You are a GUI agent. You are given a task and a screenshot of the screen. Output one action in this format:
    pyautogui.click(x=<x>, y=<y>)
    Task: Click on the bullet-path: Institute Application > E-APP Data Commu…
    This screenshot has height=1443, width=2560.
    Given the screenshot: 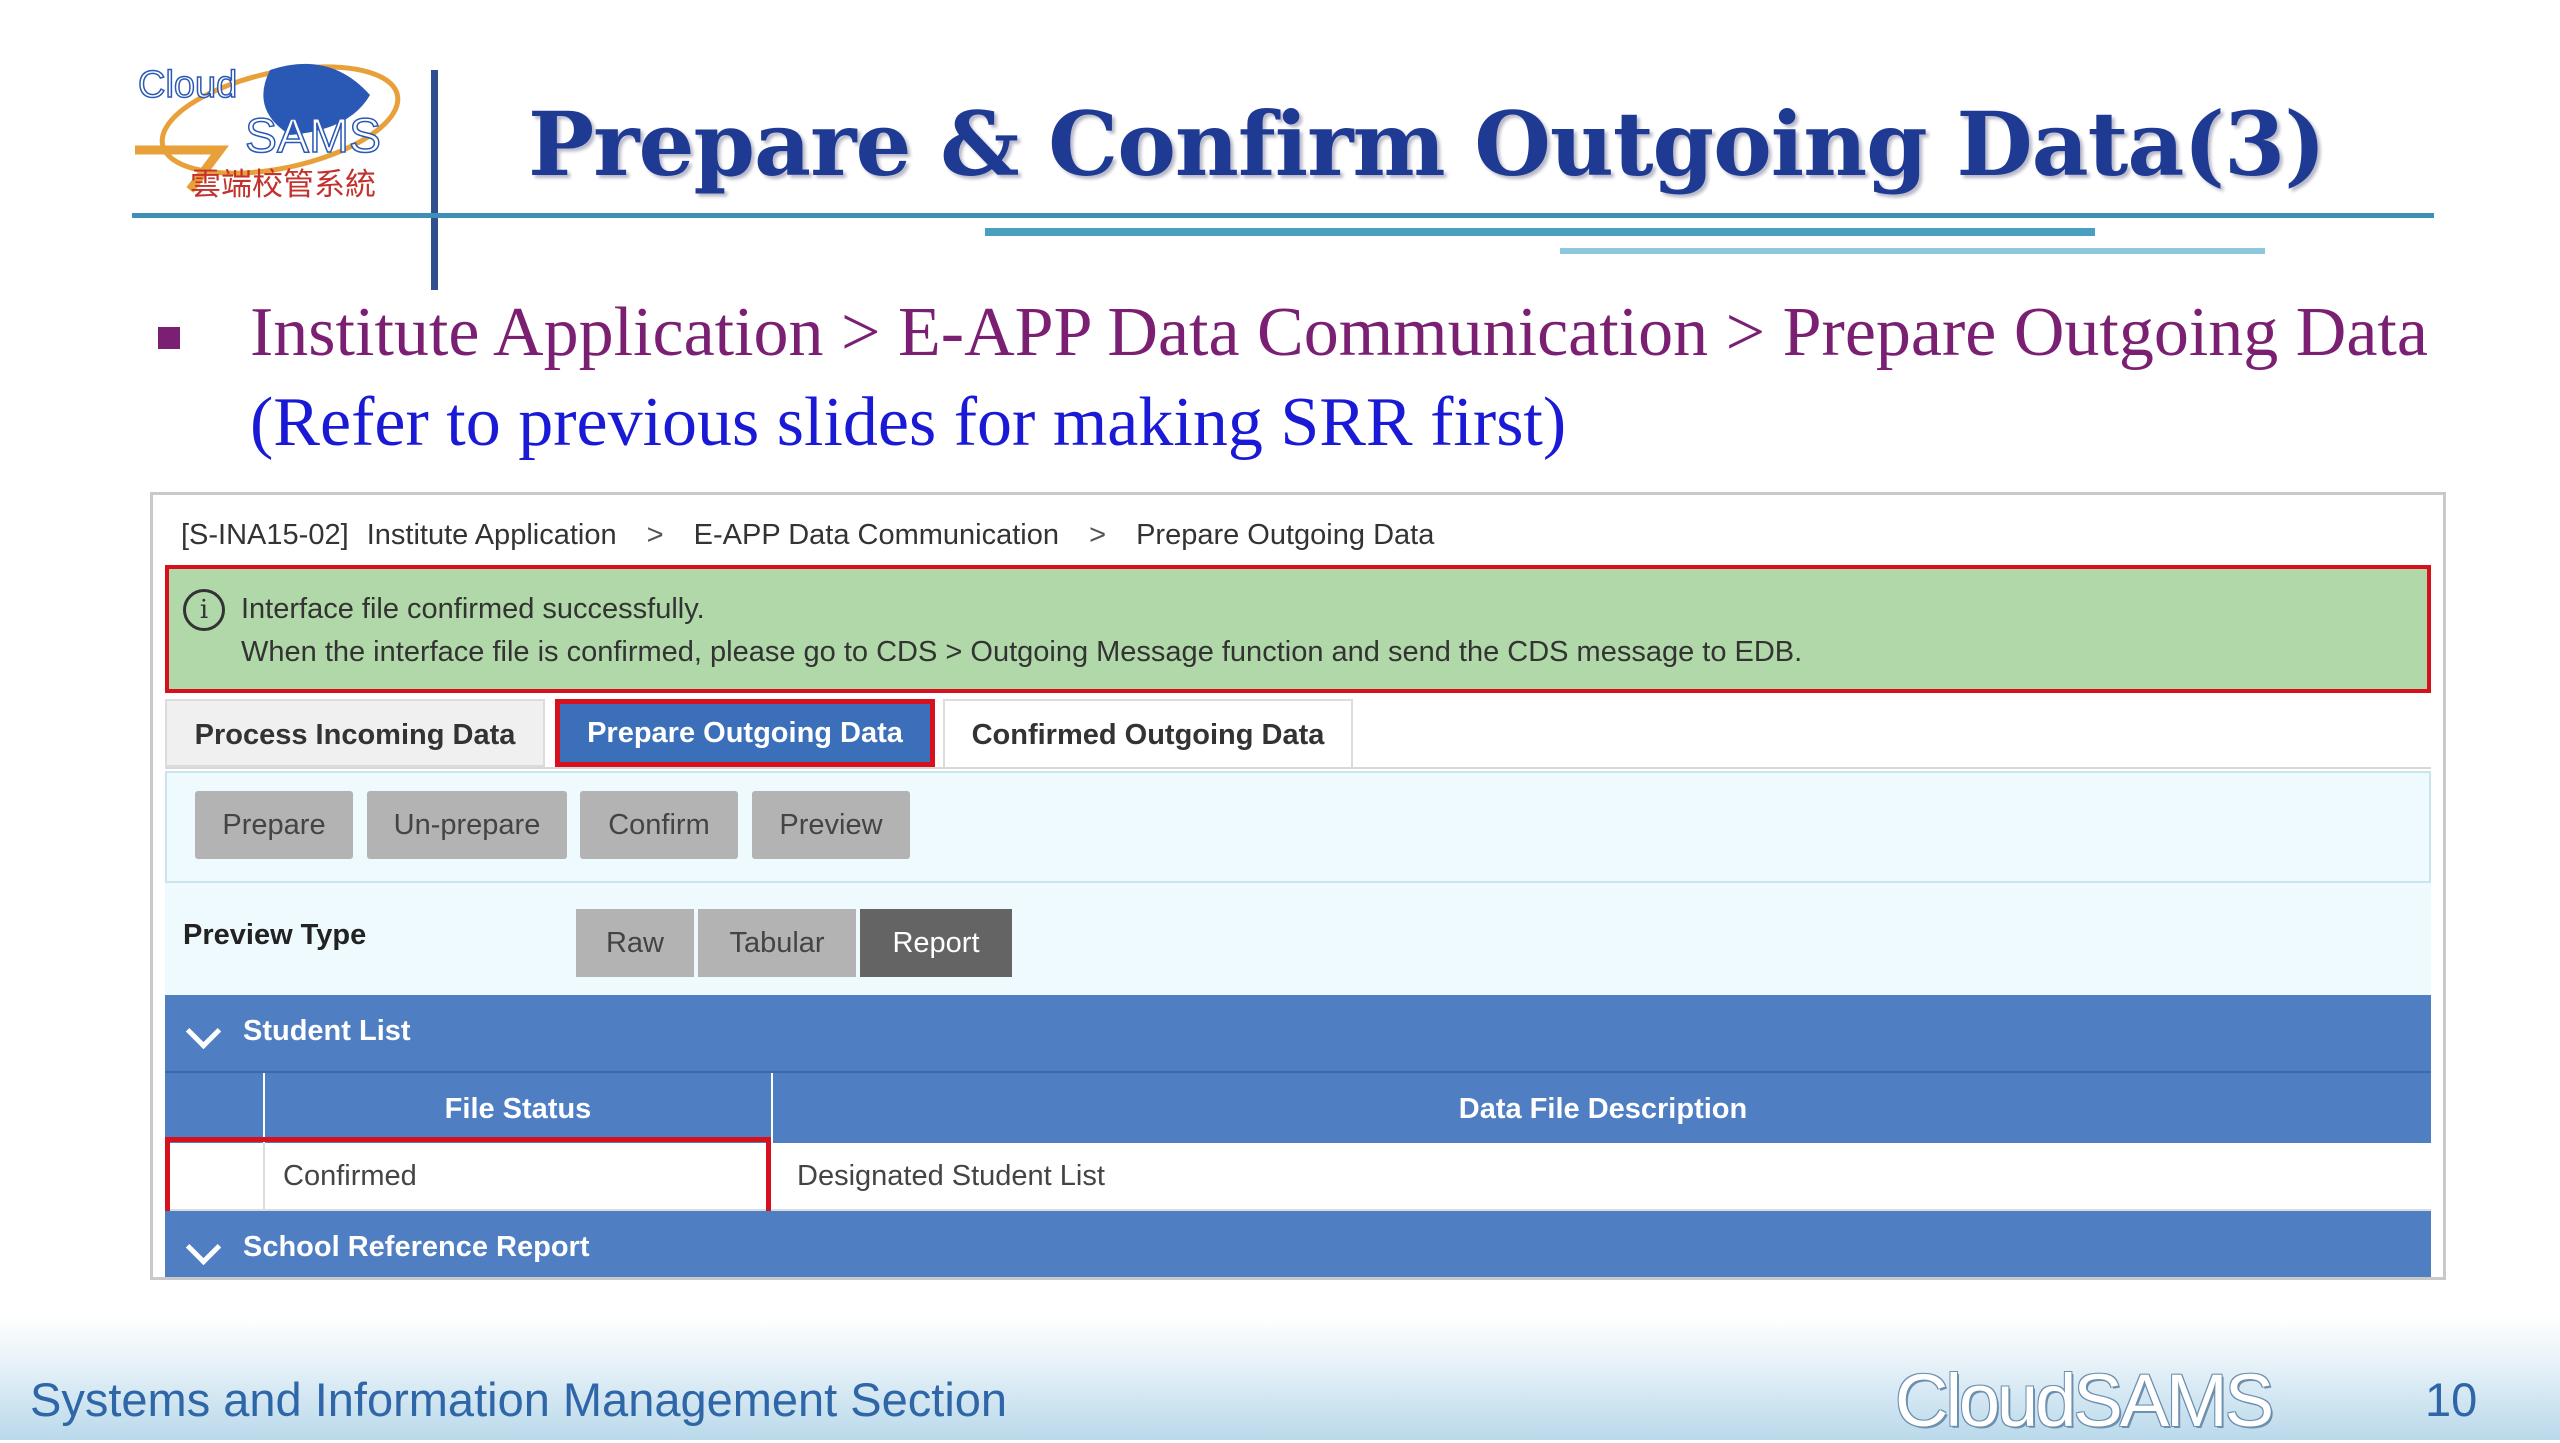 What is the action you would take?
    pyautogui.click(x=1339, y=332)
    